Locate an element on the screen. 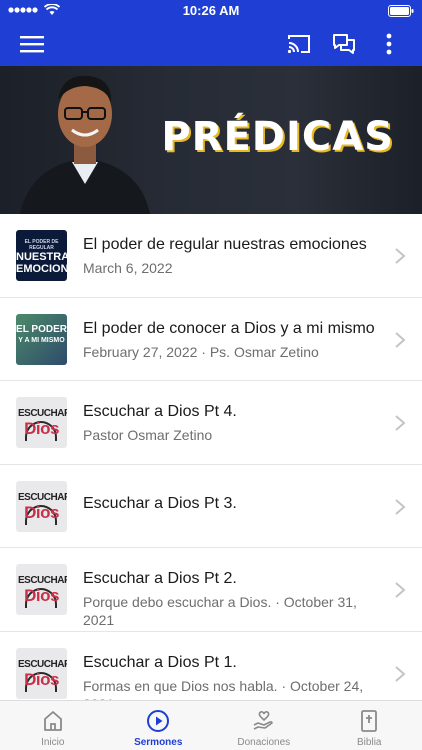 This screenshot has width=422, height=750. chat-icon is located at coordinates (344, 44).